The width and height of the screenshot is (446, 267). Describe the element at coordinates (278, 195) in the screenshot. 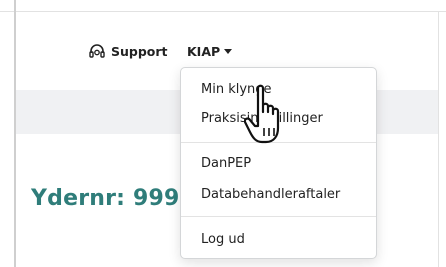

I see `menu-item-databehandleraftaler: Databehandleraftaler` at that location.